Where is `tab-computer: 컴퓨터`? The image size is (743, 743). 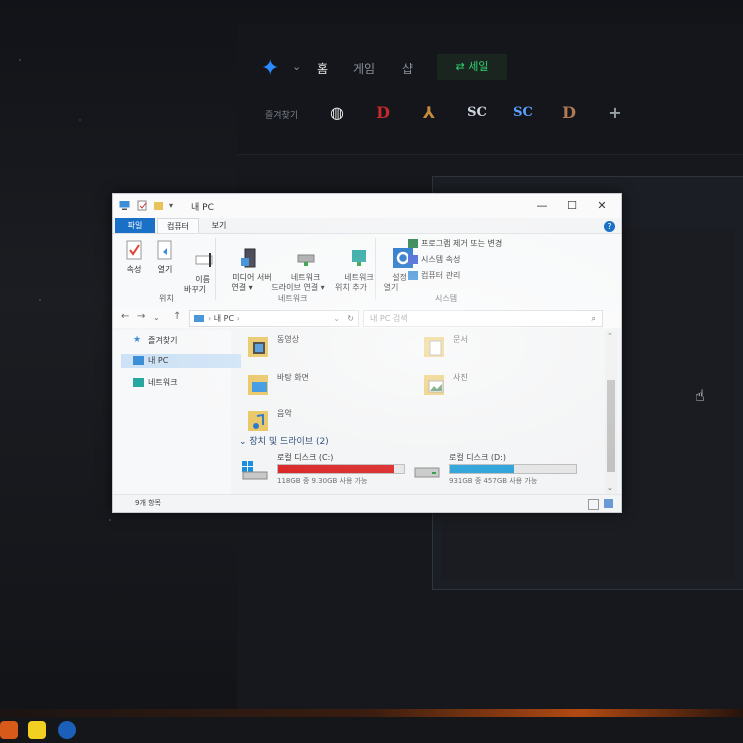 tab-computer: 컴퓨터 is located at coordinates (178, 226).